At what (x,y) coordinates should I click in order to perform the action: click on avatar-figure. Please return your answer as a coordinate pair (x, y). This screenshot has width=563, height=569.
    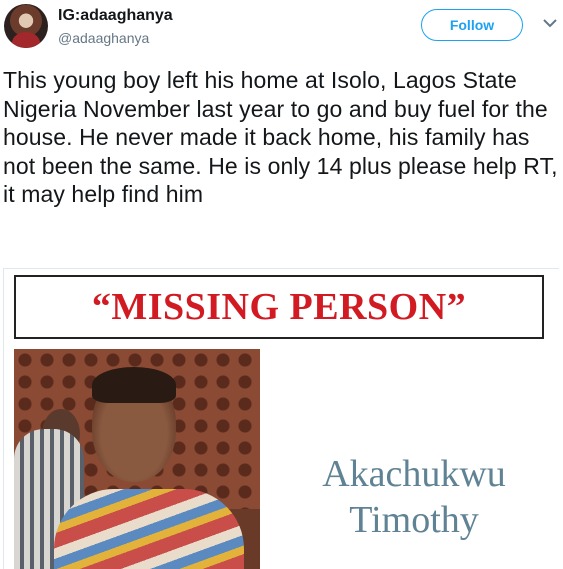
    Looking at the image, I should click on (26, 40).